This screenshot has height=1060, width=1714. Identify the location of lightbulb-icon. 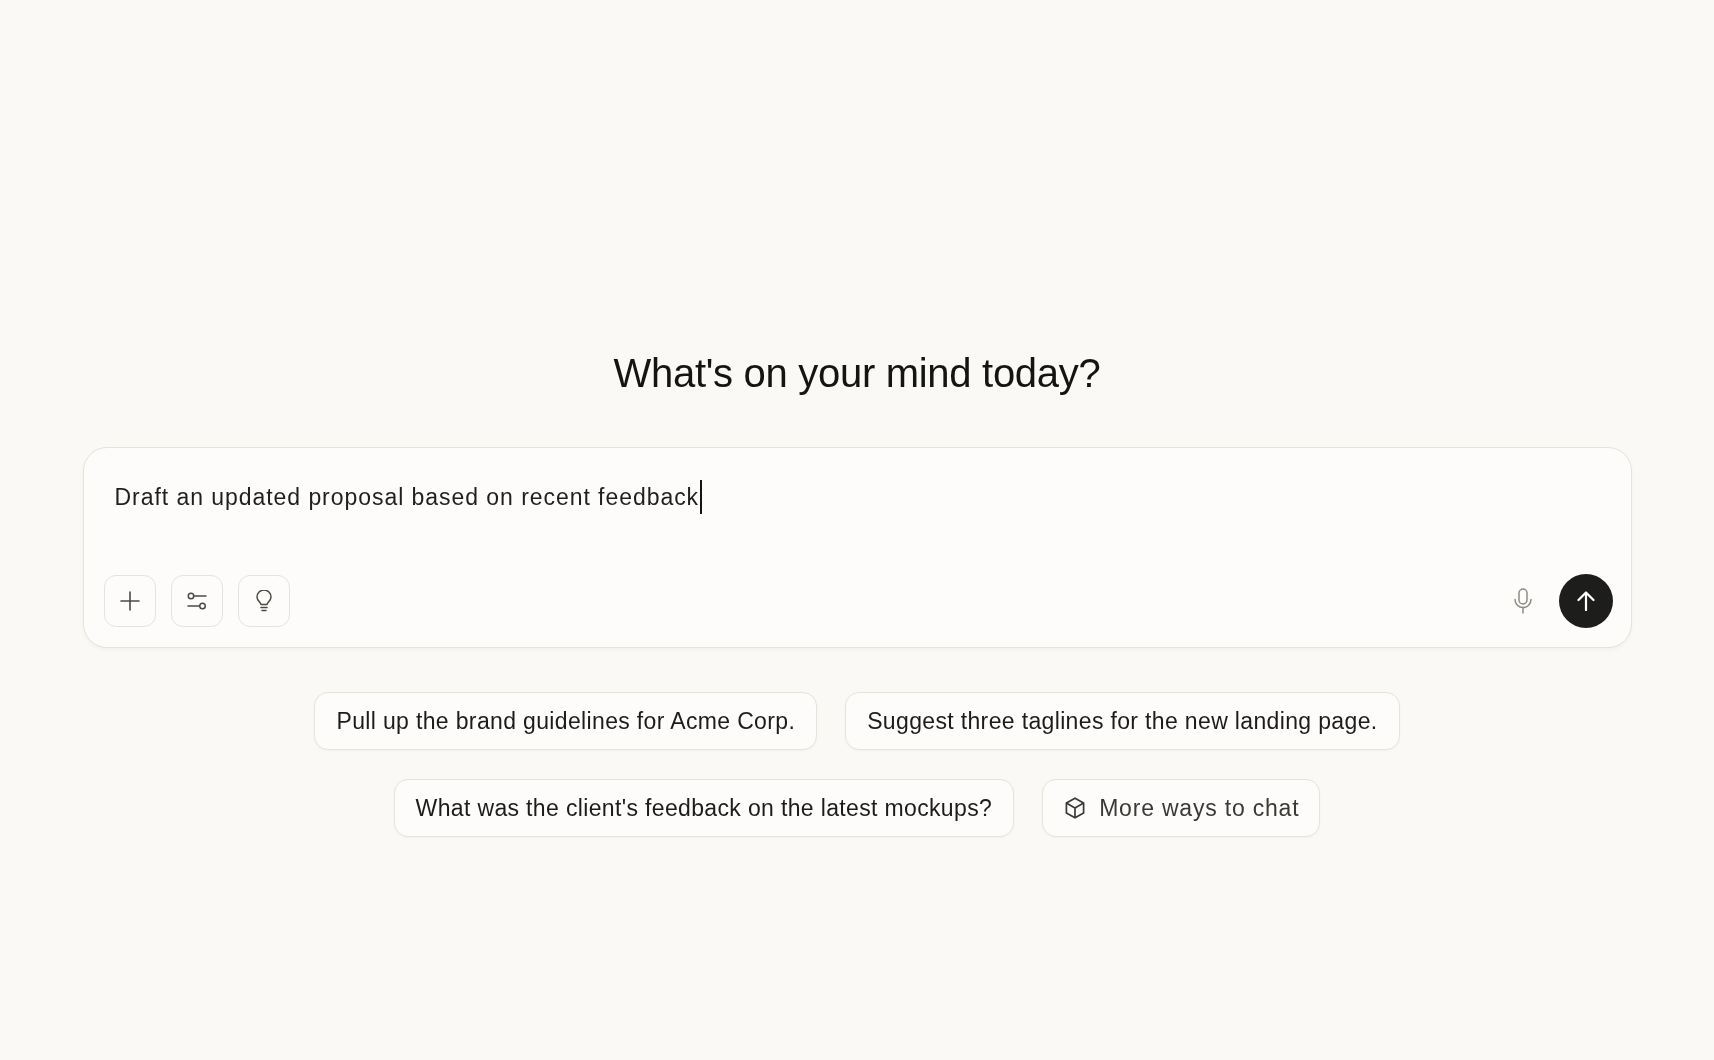
(263, 601).